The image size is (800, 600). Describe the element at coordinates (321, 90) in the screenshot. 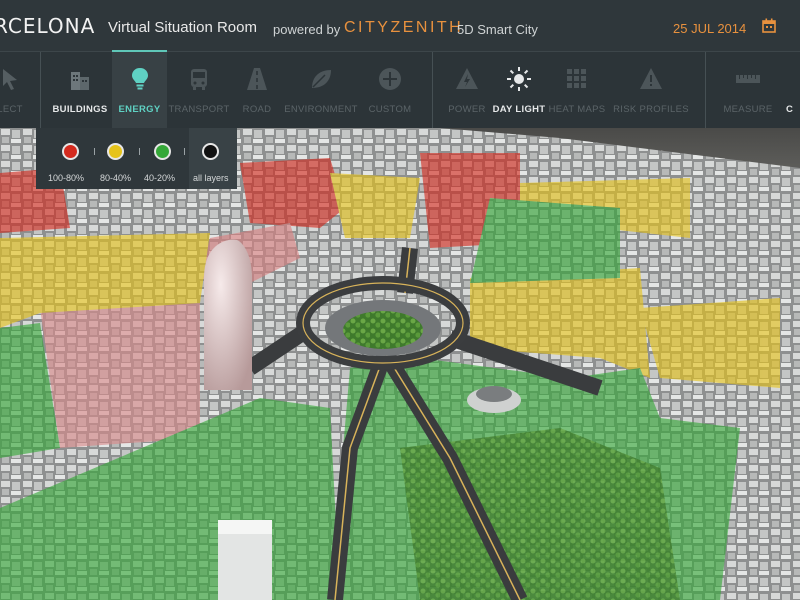

I see `tool-environment: ENVIRONMENT` at that location.